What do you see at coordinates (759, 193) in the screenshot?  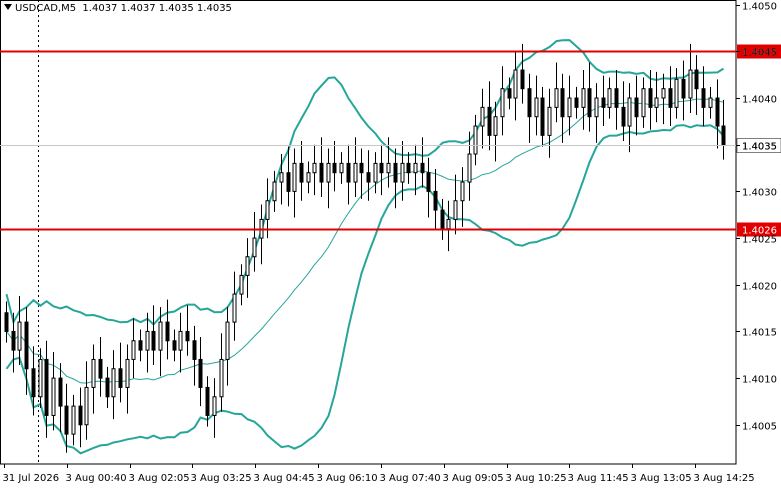 I see `price-tick-label: 1.4030` at bounding box center [759, 193].